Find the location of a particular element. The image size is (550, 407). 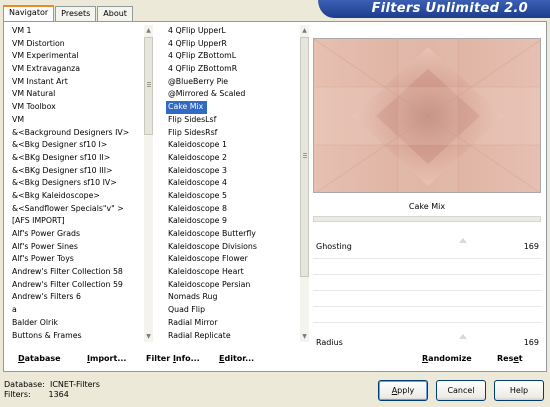

database-name: ICNET-Filters is located at coordinates (74, 384).